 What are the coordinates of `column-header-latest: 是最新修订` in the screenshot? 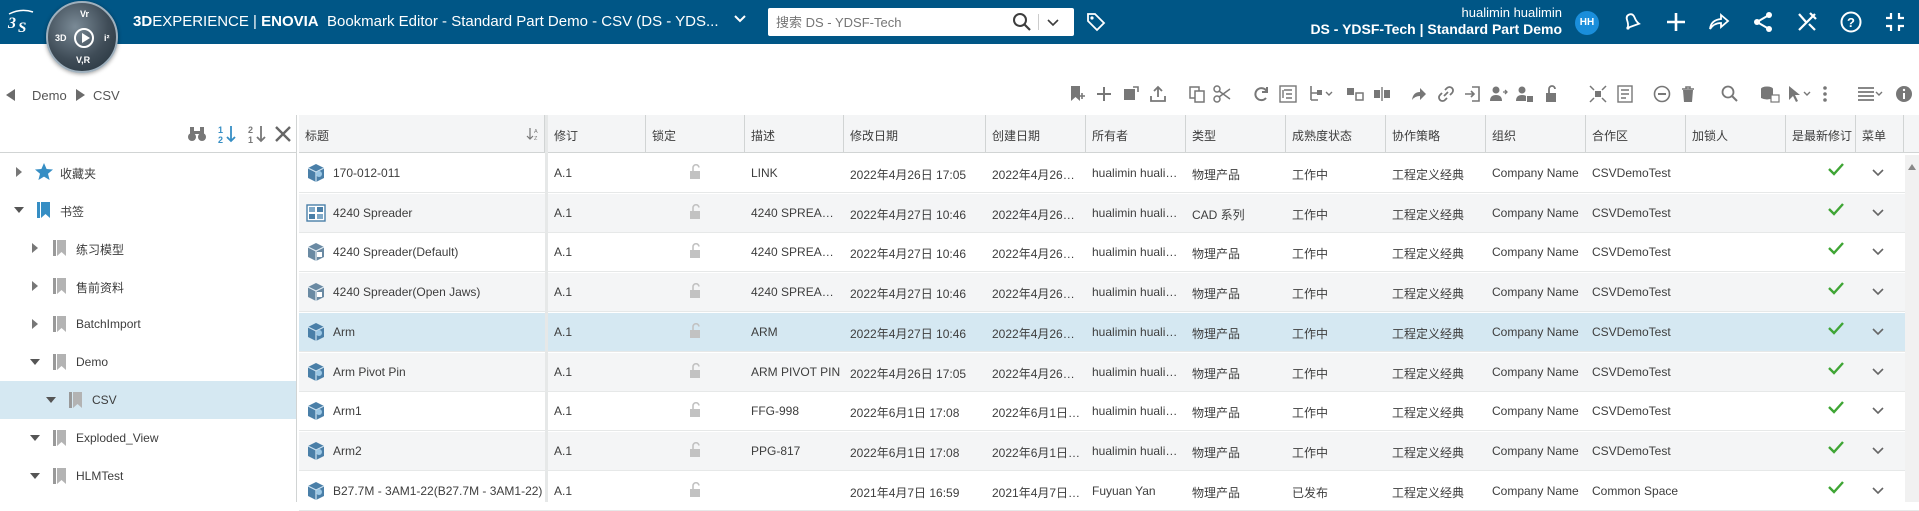 It's located at (1821, 134).